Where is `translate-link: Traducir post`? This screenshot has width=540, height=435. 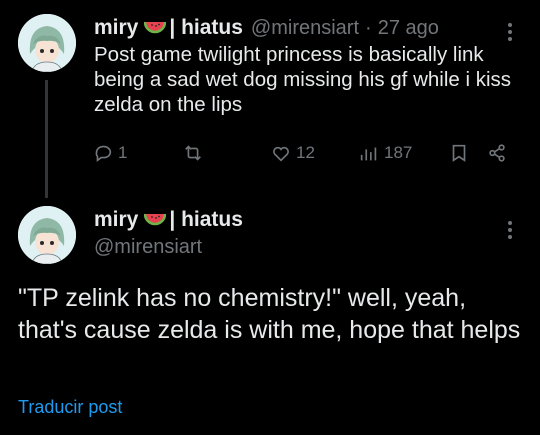
translate-link: Traducir post is located at coordinates (70, 407).